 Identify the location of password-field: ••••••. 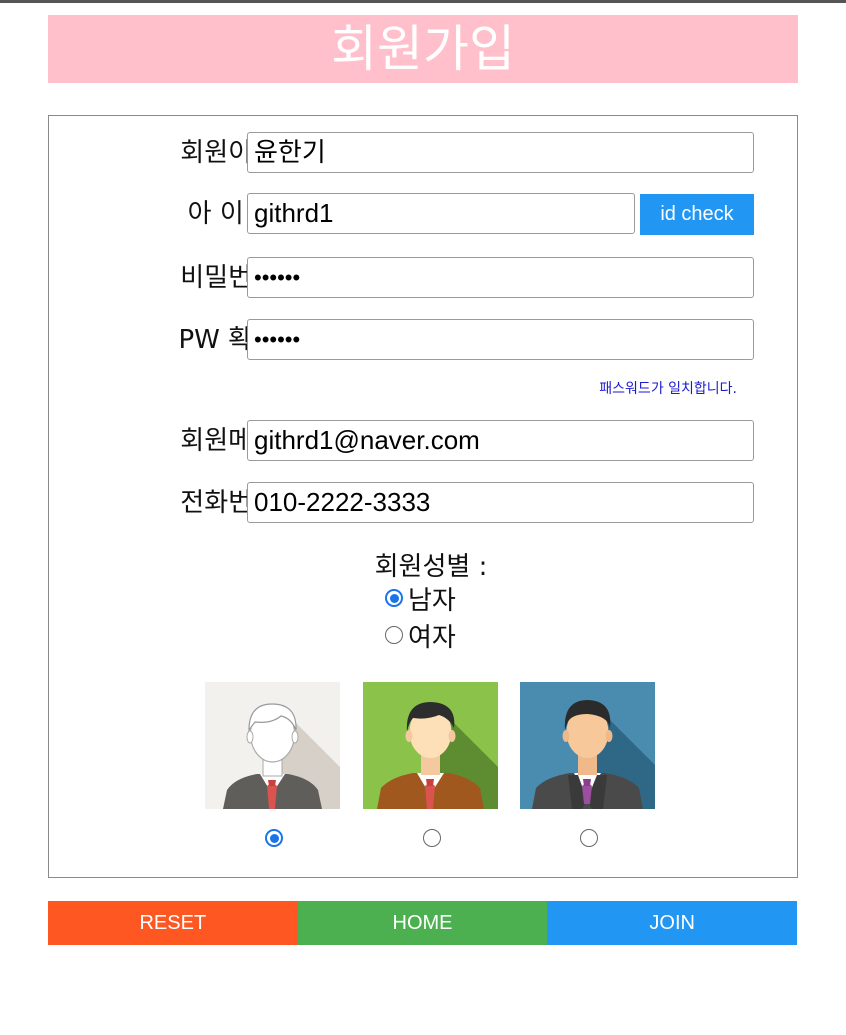
(500, 277).